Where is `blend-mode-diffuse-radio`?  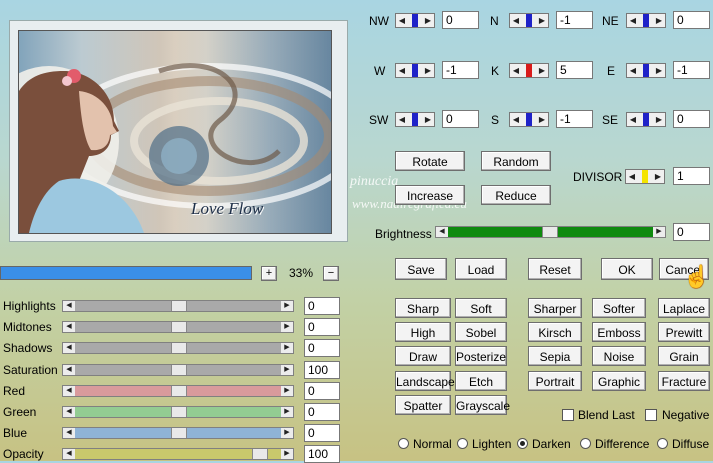
blend-mode-diffuse-radio is located at coordinates (662, 443).